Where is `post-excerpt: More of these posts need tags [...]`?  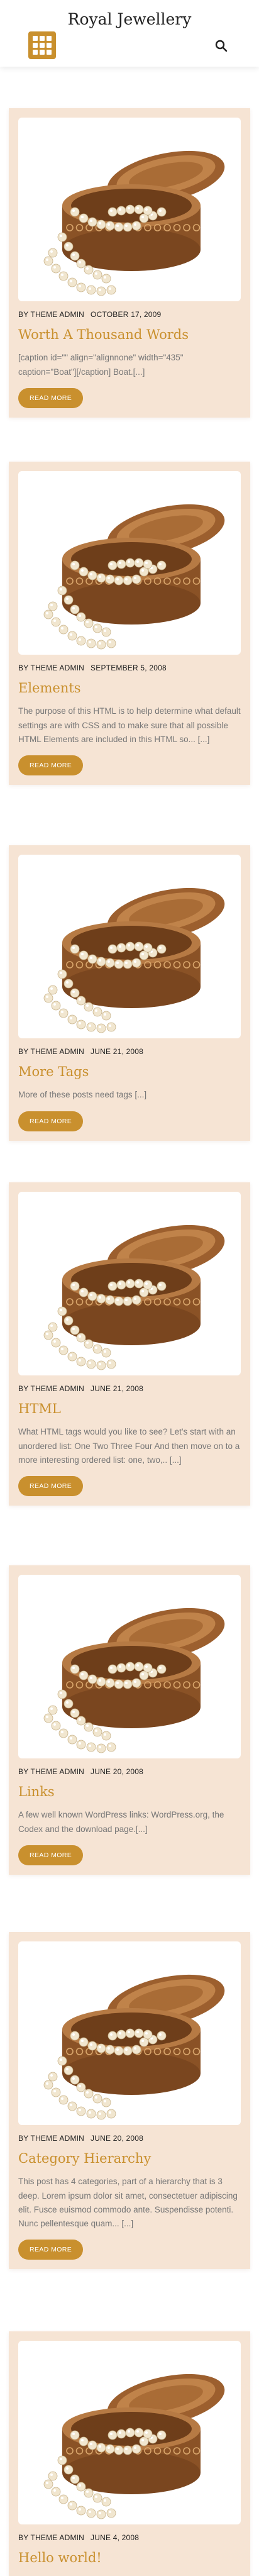 post-excerpt: More of these posts need tags [...] is located at coordinates (82, 1095).